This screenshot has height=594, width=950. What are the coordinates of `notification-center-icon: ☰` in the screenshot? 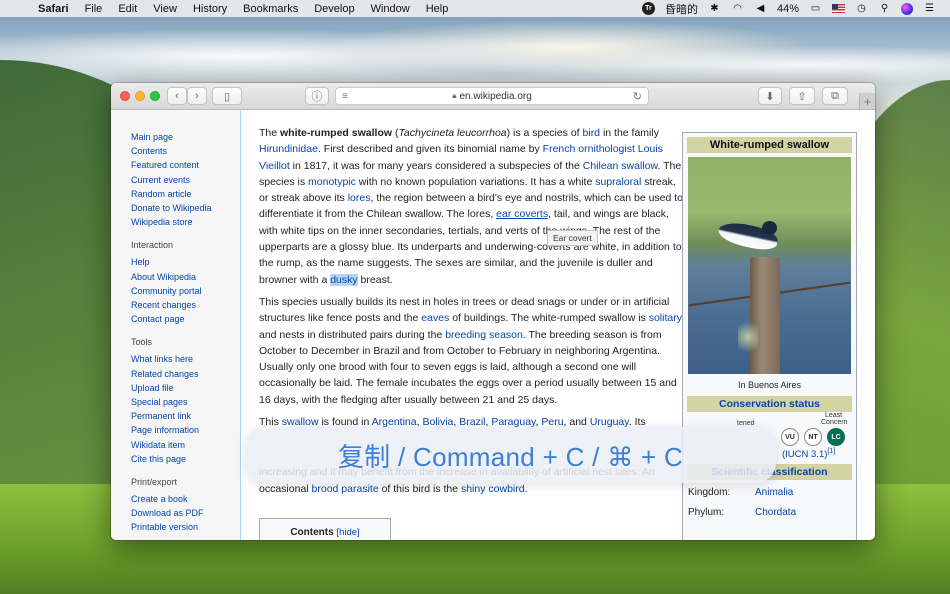 It's located at (929, 8).